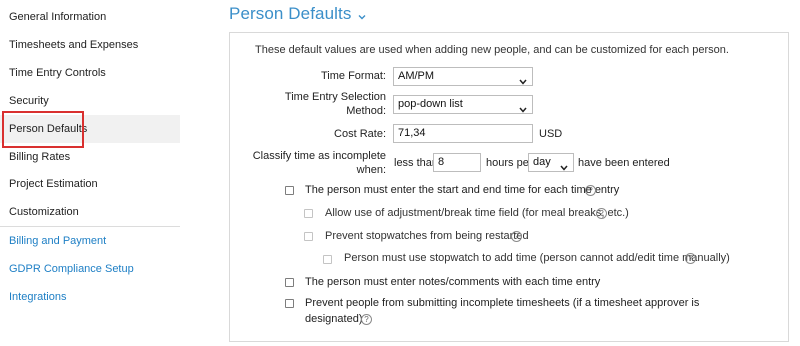 The height and width of the screenshot is (346, 800). Describe the element at coordinates (463, 76) in the screenshot. I see `time-format-select: AM/PM` at that location.